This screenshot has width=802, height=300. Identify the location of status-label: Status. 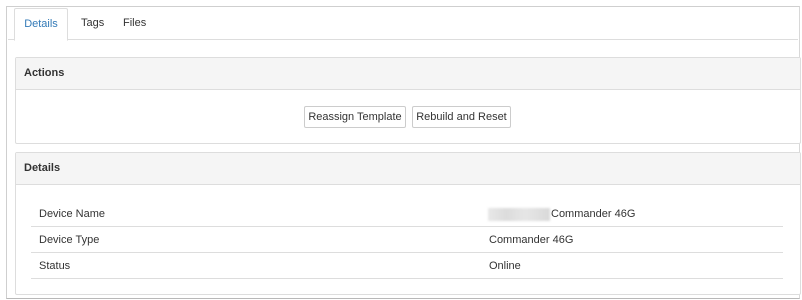
(55, 266).